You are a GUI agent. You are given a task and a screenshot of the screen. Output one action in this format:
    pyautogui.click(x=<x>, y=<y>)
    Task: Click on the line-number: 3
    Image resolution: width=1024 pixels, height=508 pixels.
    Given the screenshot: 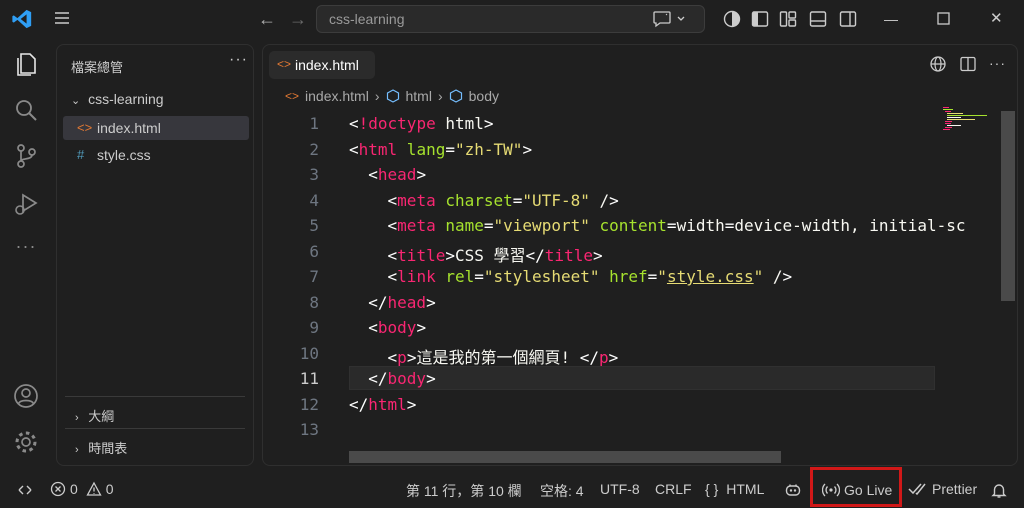 What is the action you would take?
    pyautogui.click(x=314, y=174)
    